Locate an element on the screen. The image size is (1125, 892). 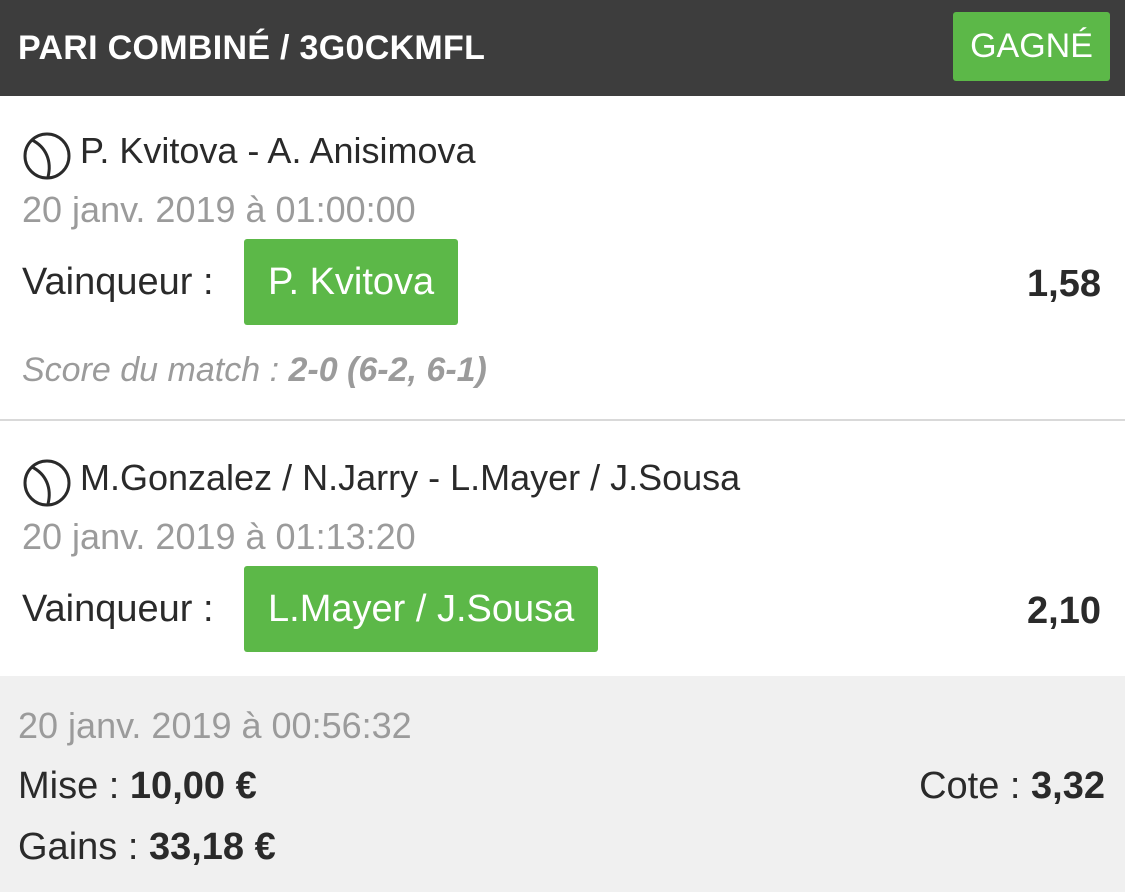
total-odds-value: 3,32 is located at coordinates (1068, 786).